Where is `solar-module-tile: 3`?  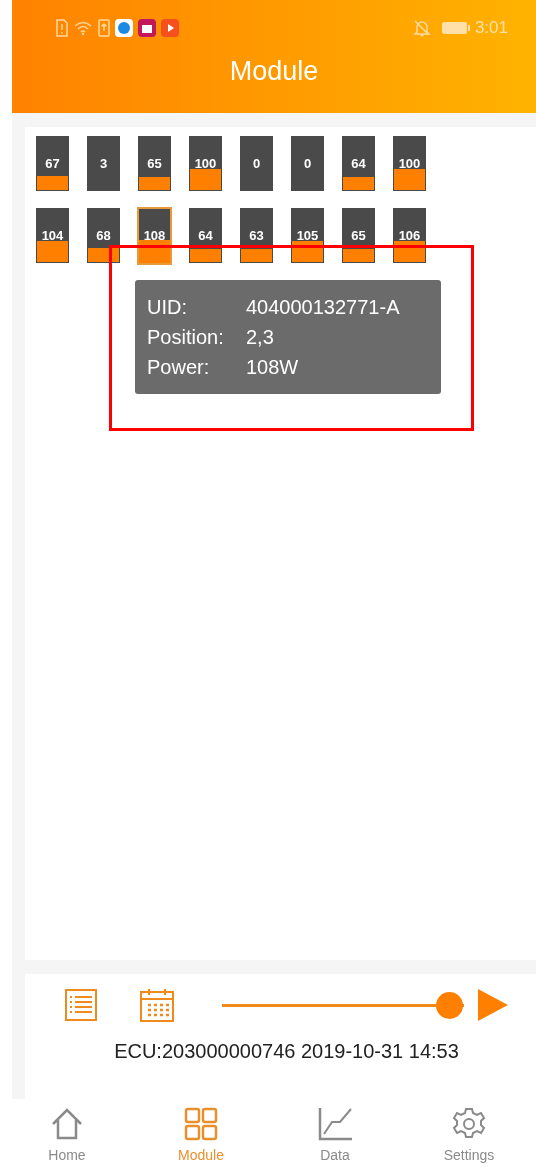 solar-module-tile: 3 is located at coordinates (103, 163).